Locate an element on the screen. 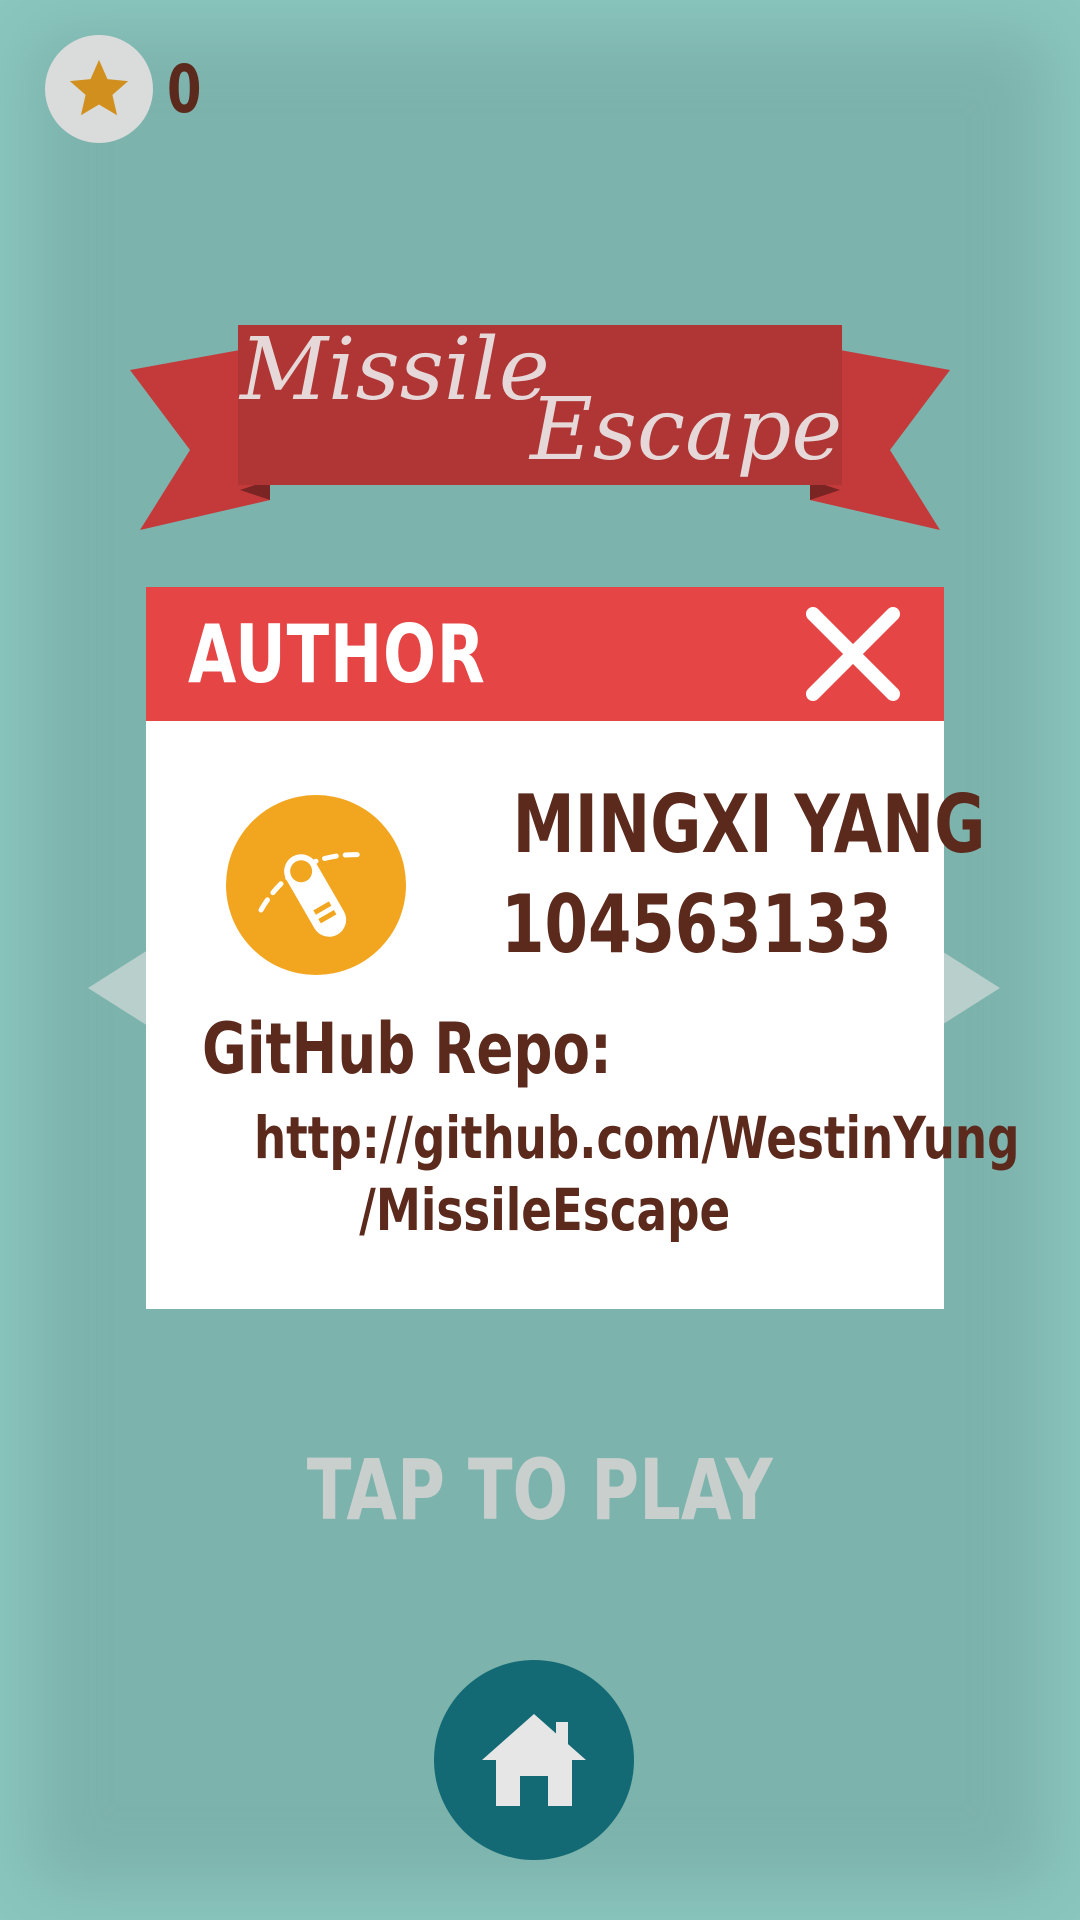  repo-label: GitHub Repo: is located at coordinates (407, 1049).